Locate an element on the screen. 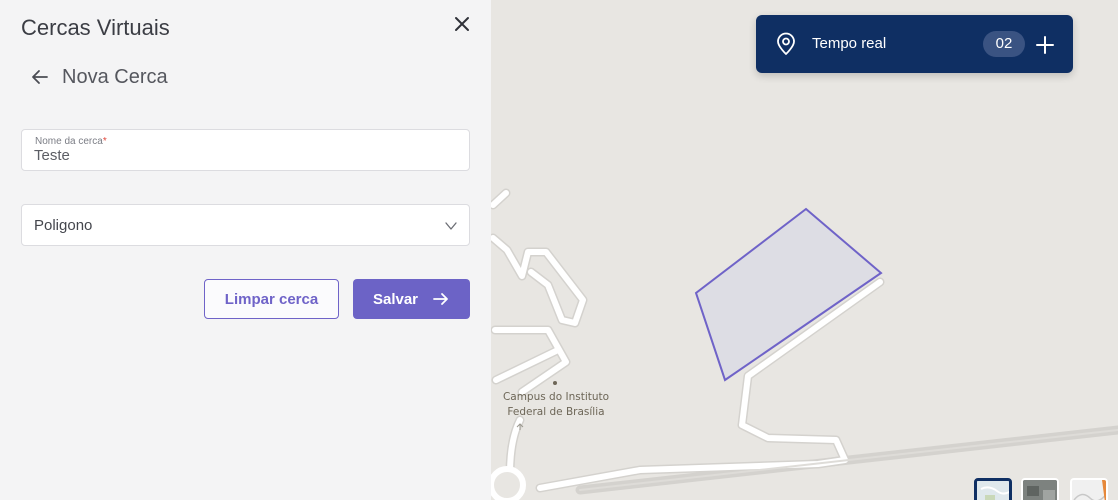 This screenshot has width=1118, height=500. save-label: Salvar is located at coordinates (395, 299).